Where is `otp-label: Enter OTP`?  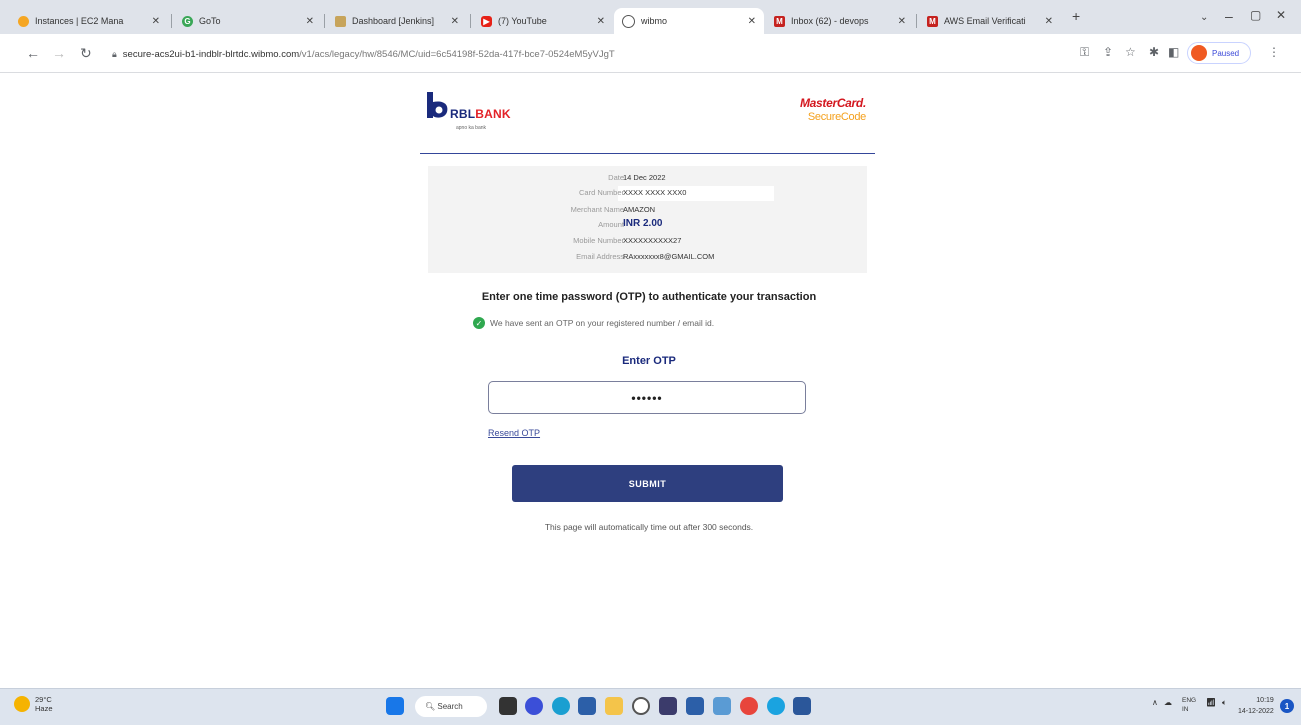
otp-label: Enter OTP is located at coordinates (649, 361).